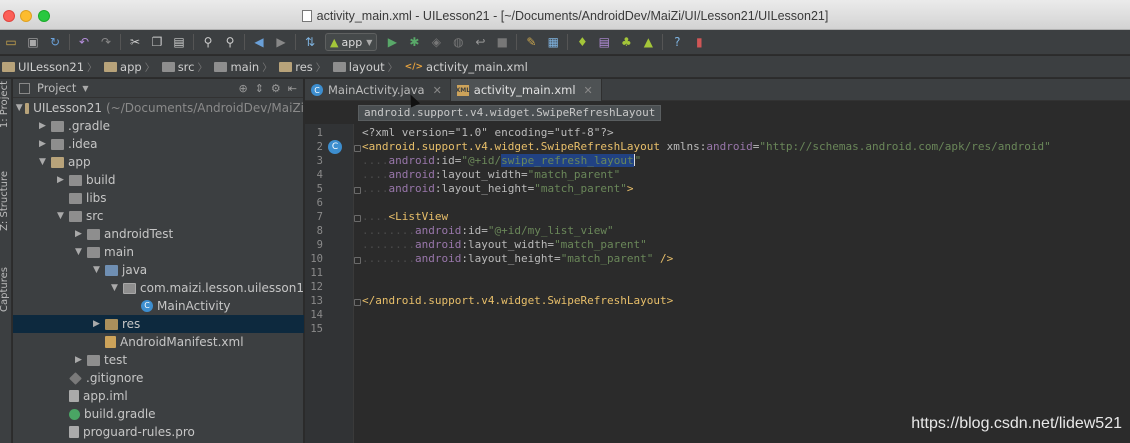 Image resolution: width=1130 pixels, height=443 pixels. What do you see at coordinates (281, 42) in the screenshot?
I see `forward-icon: ▶` at bounding box center [281, 42].